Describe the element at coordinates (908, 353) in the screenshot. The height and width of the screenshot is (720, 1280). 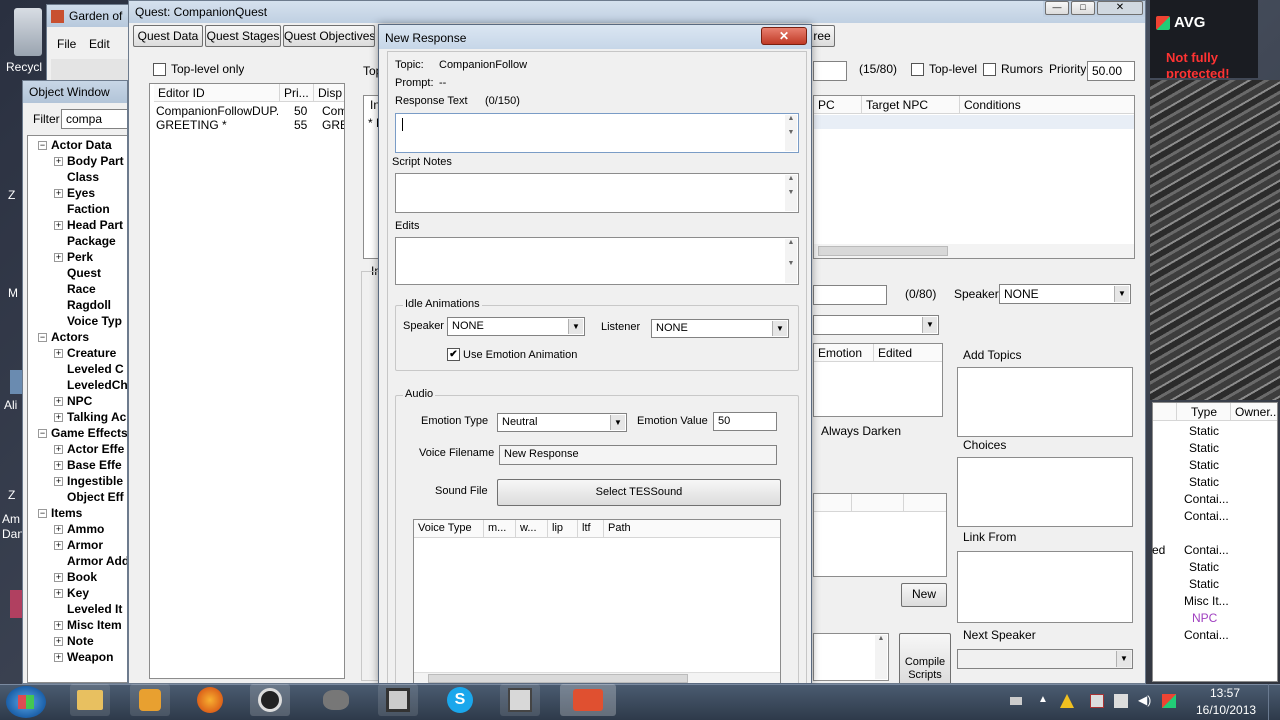
I see `column-header: Edited` at that location.